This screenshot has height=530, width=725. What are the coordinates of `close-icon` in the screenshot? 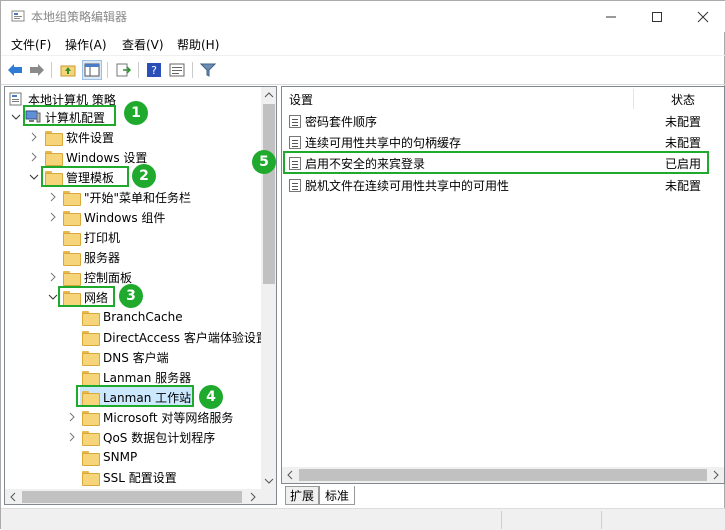 It's located at (703, 16).